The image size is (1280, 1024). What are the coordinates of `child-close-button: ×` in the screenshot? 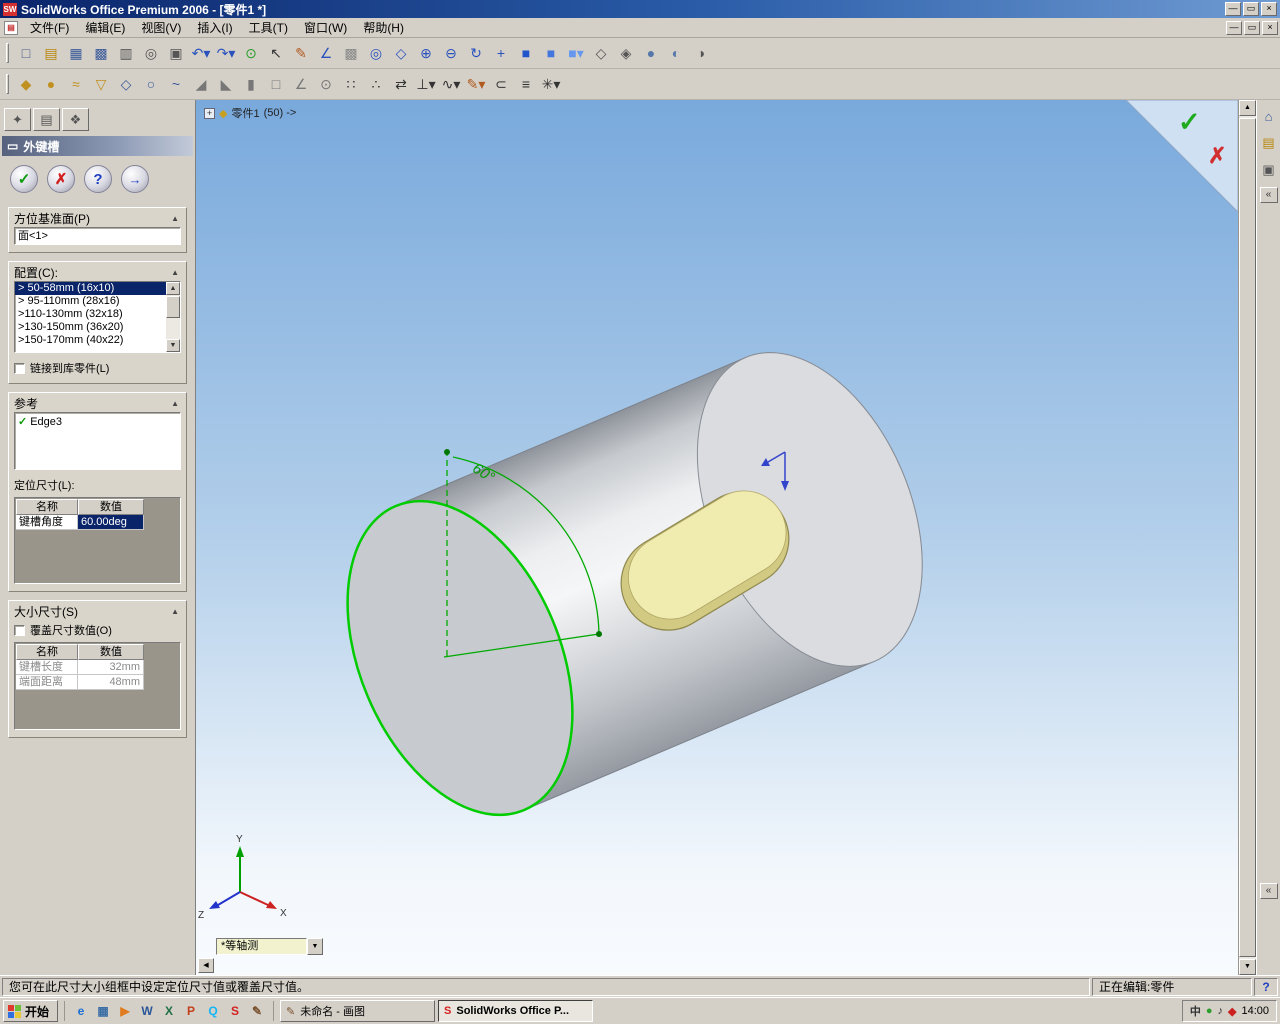 It's located at (1270, 27).